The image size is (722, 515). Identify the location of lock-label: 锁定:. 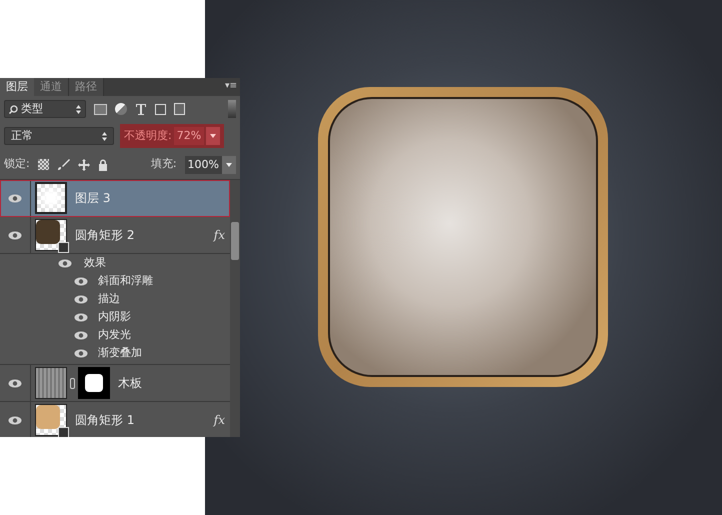
(17, 164).